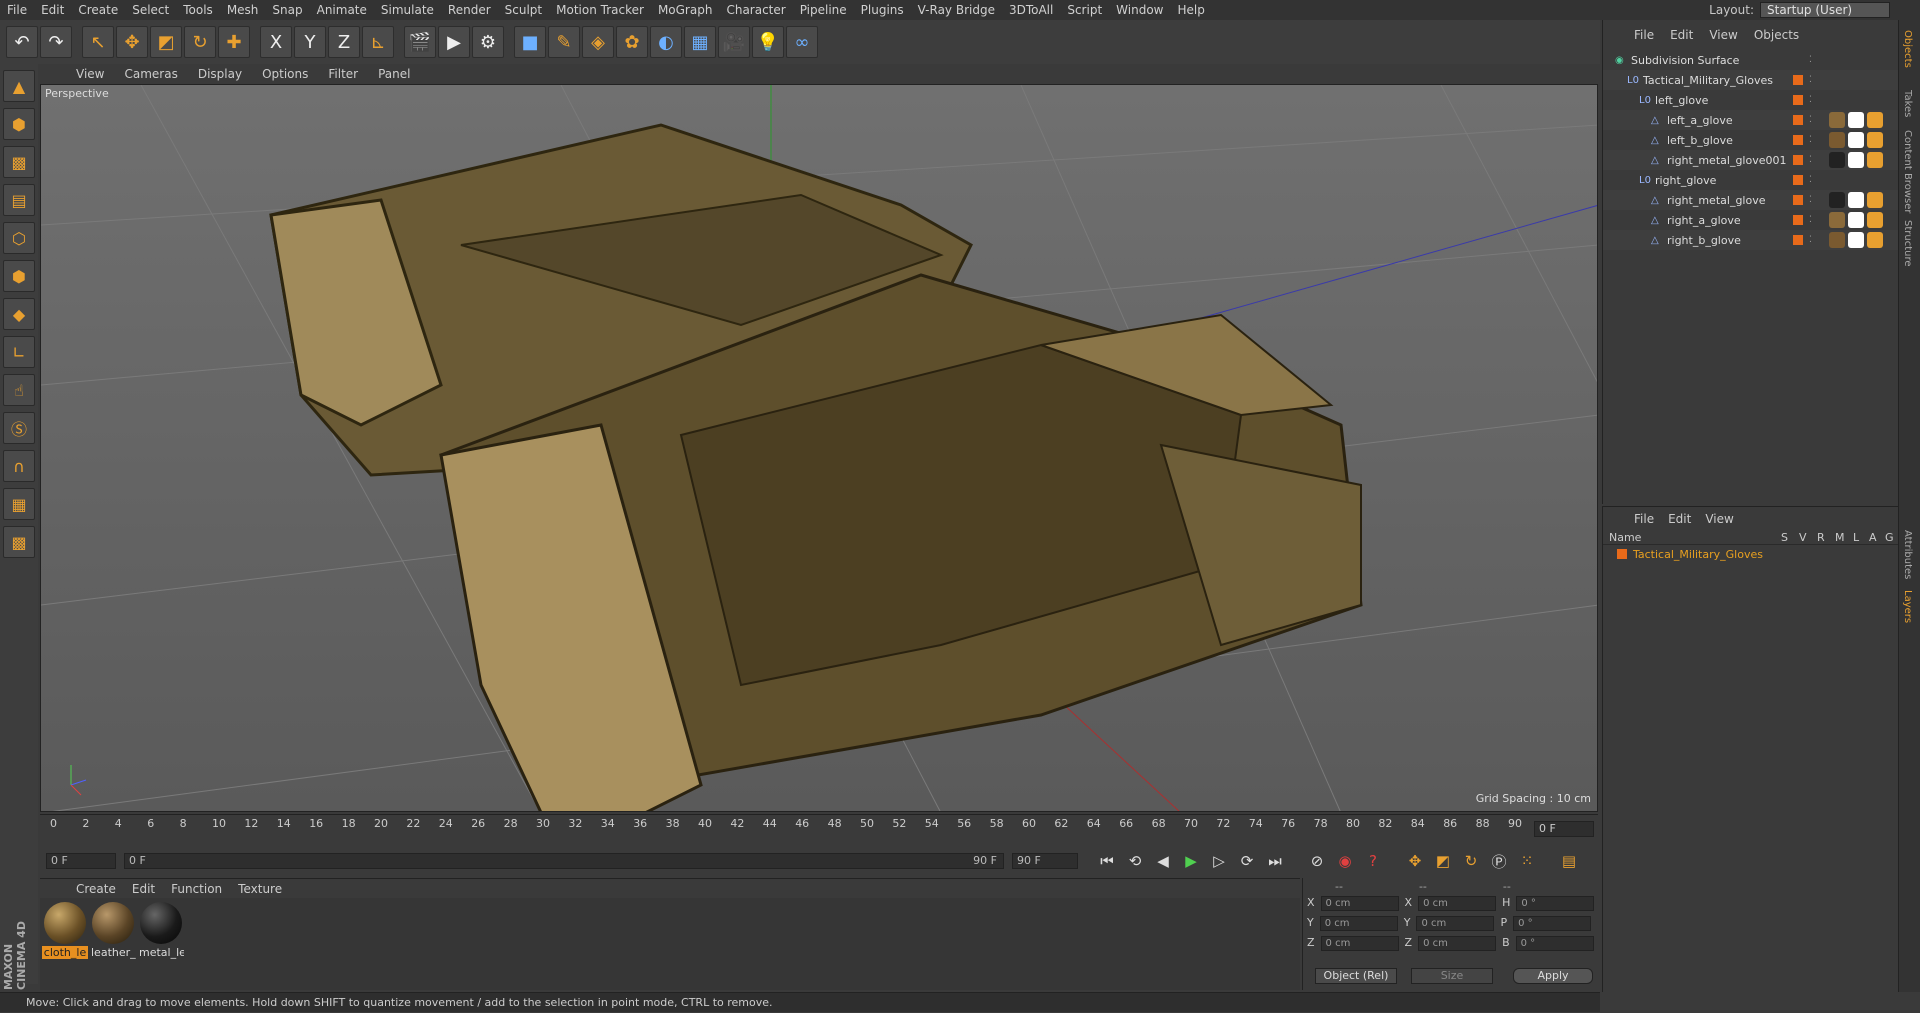 The width and height of the screenshot is (1920, 1013). Describe the element at coordinates (1373, 861) in the screenshot. I see `autokey-icon: ?` at that location.